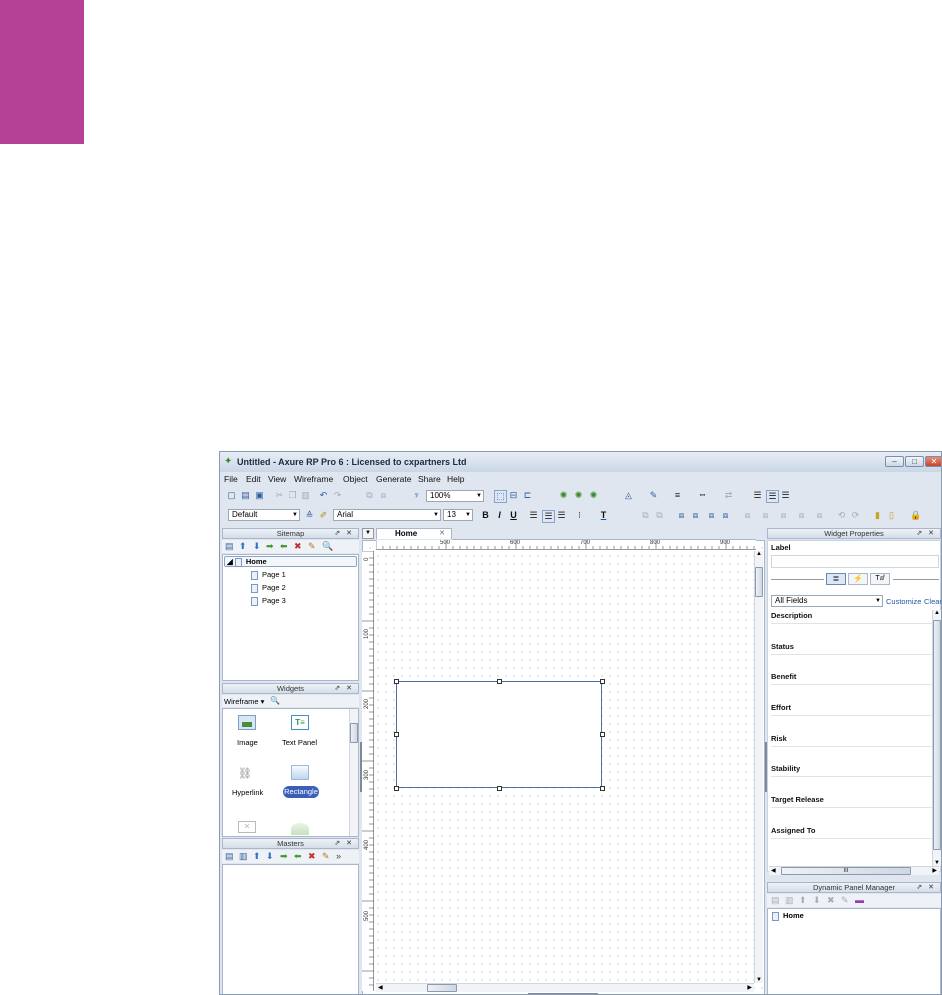  Describe the element at coordinates (659, 515) in the screenshot. I see `send-back-icon: ⧉` at that location.